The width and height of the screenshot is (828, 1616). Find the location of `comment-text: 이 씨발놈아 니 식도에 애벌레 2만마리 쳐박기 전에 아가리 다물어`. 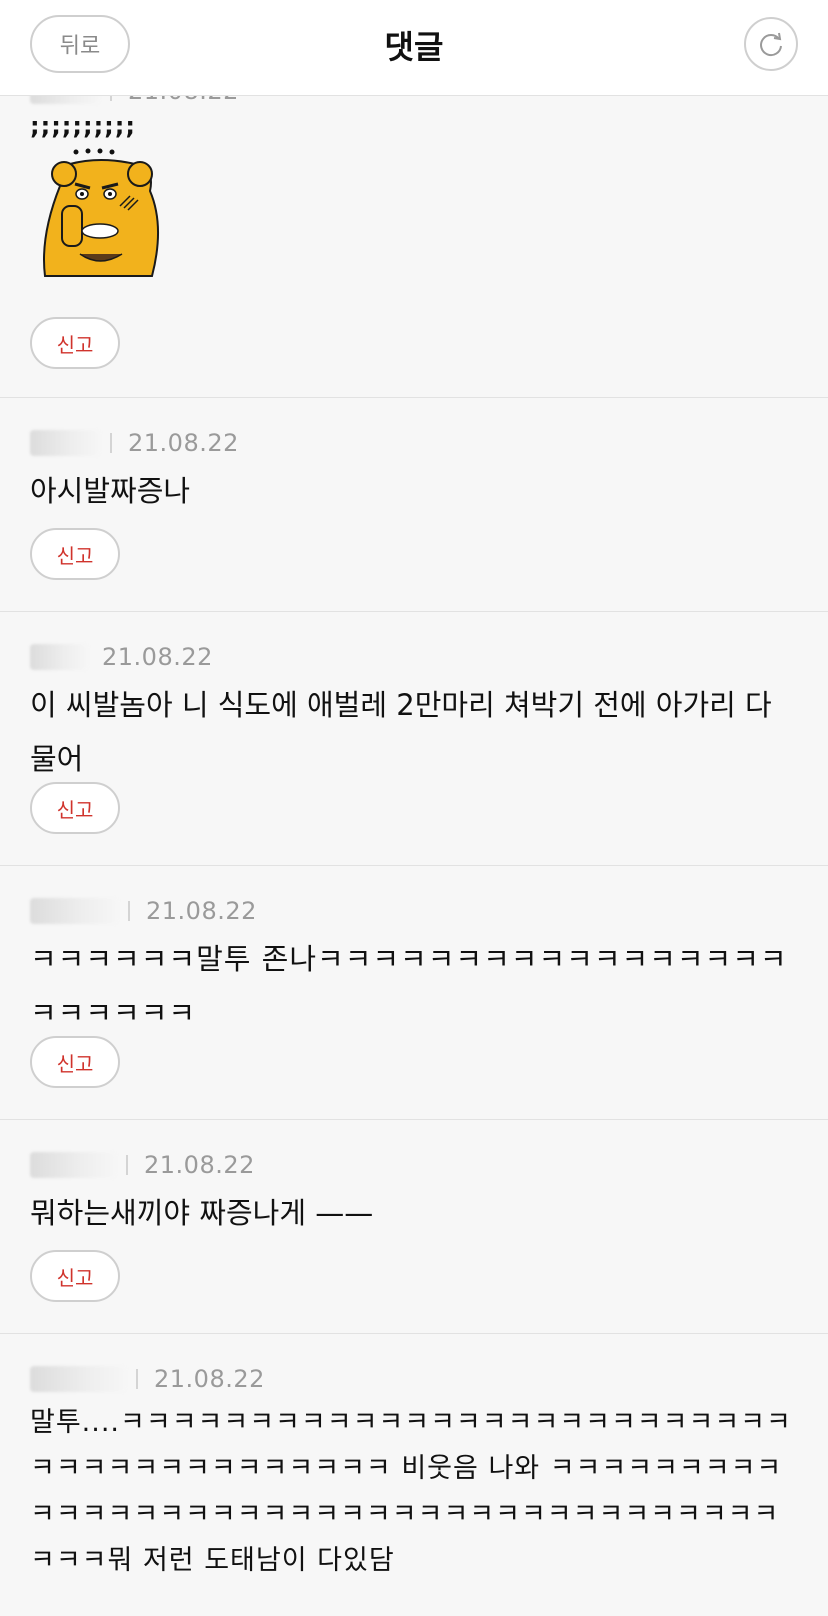

comment-text: 이 씨발놈아 니 식도에 애벌레 2만마리 쳐박기 전에 아가리 다물어 is located at coordinates (401, 732).